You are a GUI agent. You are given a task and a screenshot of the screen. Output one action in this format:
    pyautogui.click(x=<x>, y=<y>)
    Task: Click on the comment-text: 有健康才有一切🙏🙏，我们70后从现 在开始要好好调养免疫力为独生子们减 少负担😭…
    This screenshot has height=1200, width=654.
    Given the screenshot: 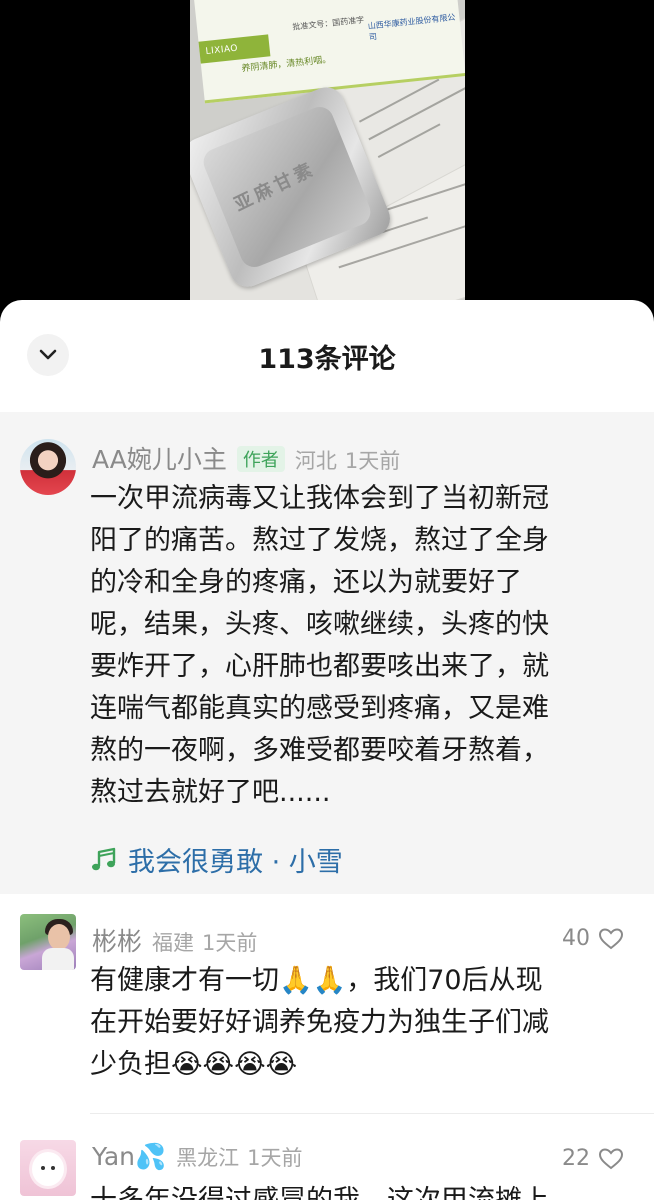 What is the action you would take?
    pyautogui.click(x=319, y=1023)
    